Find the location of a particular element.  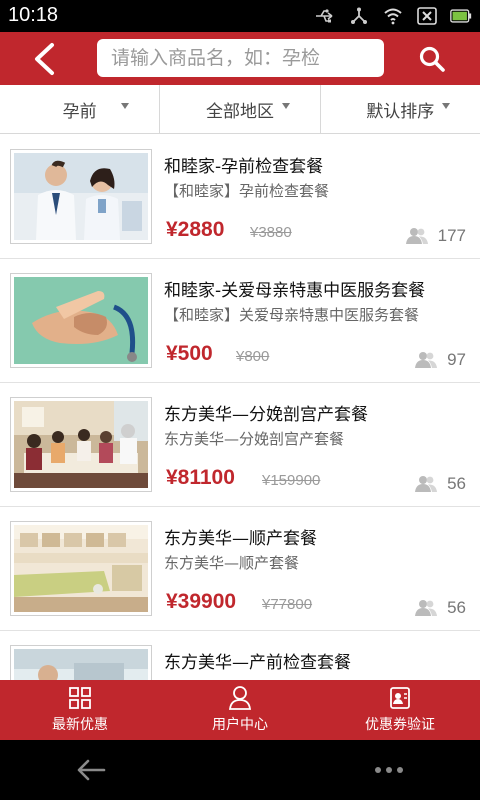

bottom-nav: 最新优惠 用户中心 优惠券验证 is located at coordinates (240, 710).